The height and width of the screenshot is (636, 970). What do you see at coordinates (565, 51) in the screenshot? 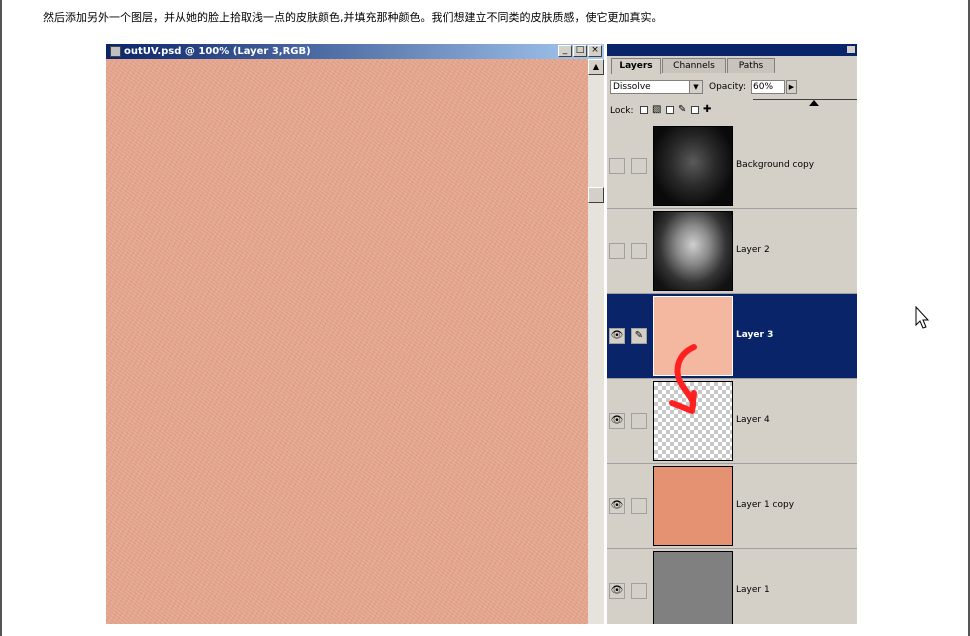
I see `minimize-button: _` at bounding box center [565, 51].